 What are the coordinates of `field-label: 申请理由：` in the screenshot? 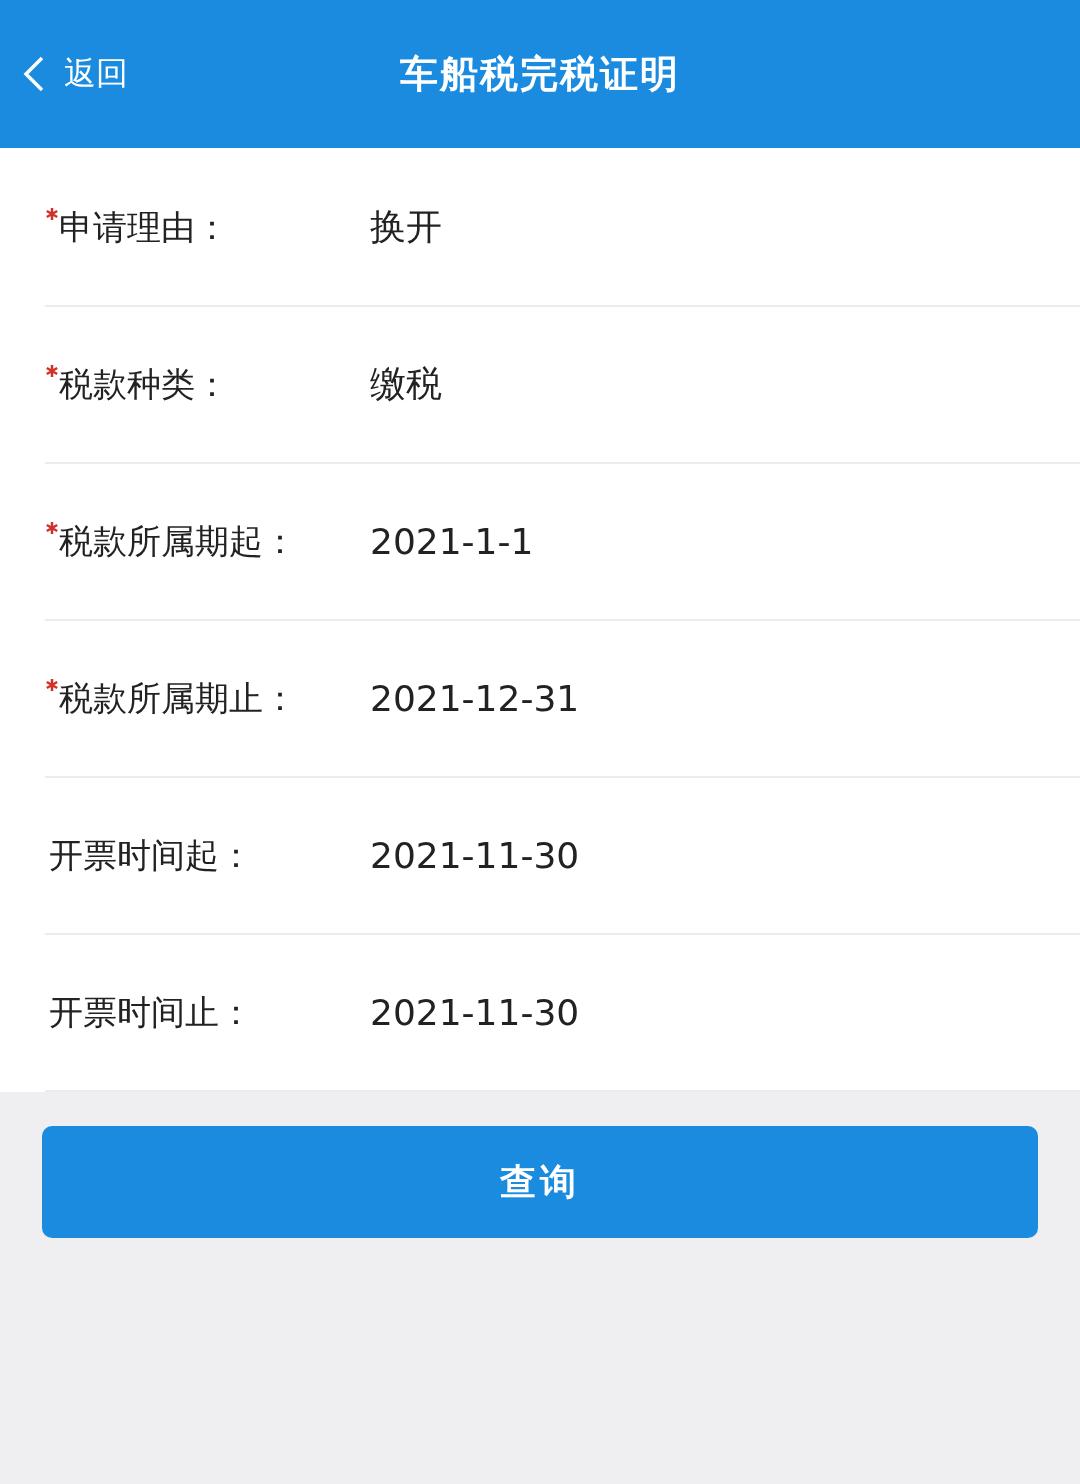 It's located at (144, 227).